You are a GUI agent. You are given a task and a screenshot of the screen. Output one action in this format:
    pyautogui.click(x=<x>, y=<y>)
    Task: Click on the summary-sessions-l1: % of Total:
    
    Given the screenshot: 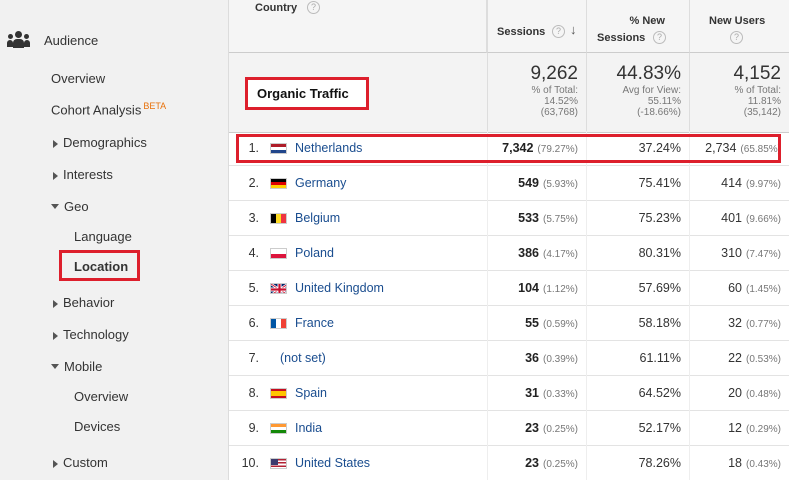 What is the action you would take?
    pyautogui.click(x=554, y=90)
    